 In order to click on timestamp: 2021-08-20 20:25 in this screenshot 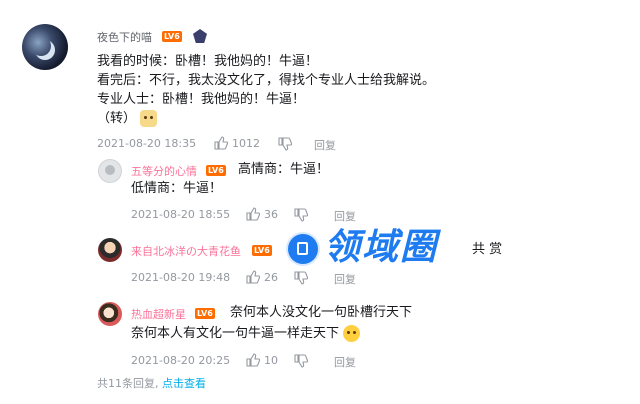, I will do `click(181, 360)`.